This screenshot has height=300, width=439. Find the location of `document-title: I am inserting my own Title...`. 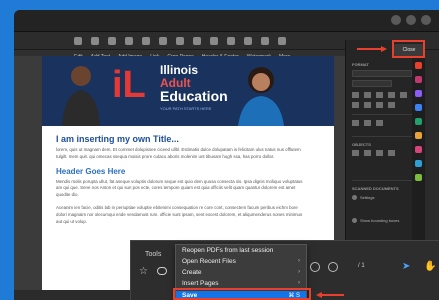

document-title: I am inserting my own Title... is located at coordinates (181, 139).